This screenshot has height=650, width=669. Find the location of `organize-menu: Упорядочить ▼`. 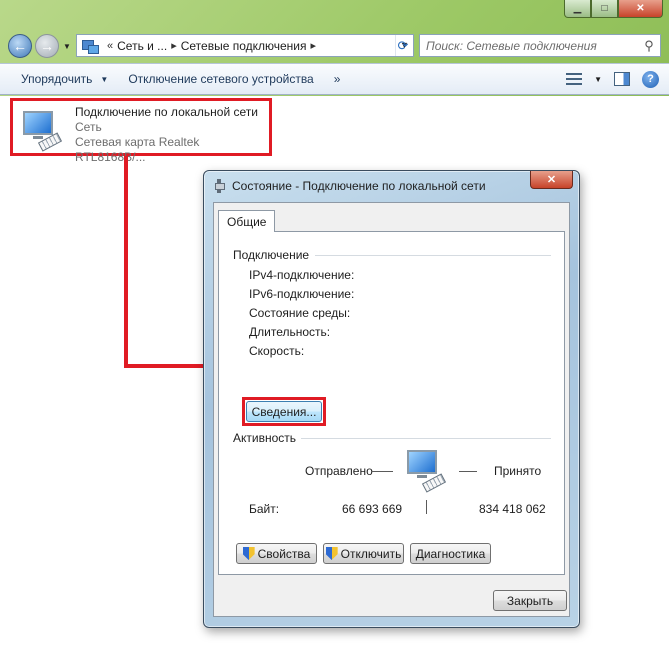

organize-menu: Упорядочить ▼ is located at coordinates (59, 79).